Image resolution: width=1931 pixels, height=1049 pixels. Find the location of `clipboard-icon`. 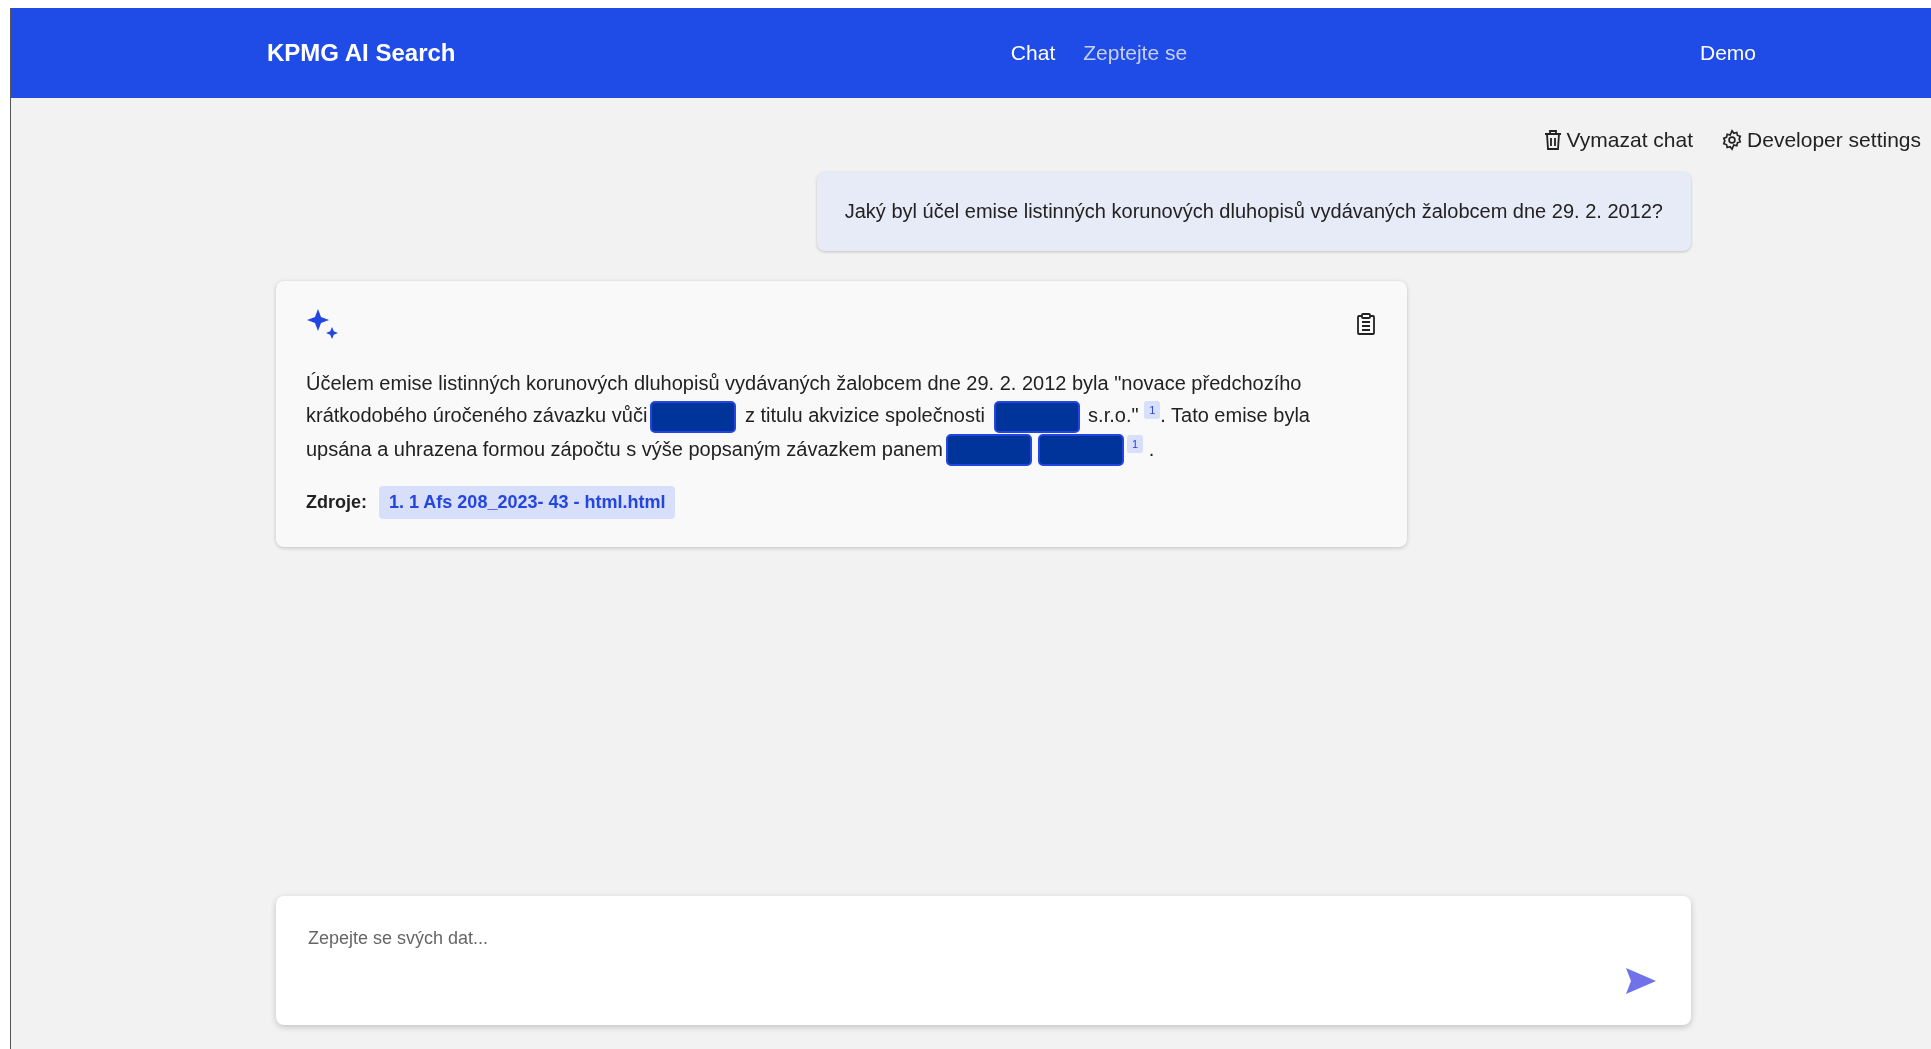

clipboard-icon is located at coordinates (1366, 324).